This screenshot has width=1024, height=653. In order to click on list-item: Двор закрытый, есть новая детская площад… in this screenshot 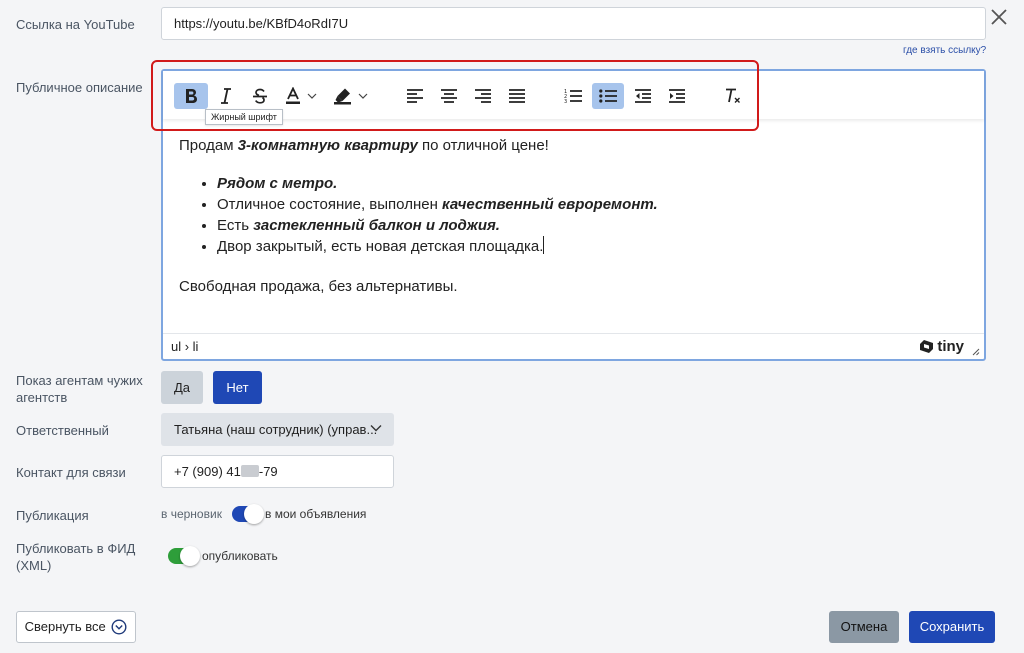, I will do `click(590, 246)`.